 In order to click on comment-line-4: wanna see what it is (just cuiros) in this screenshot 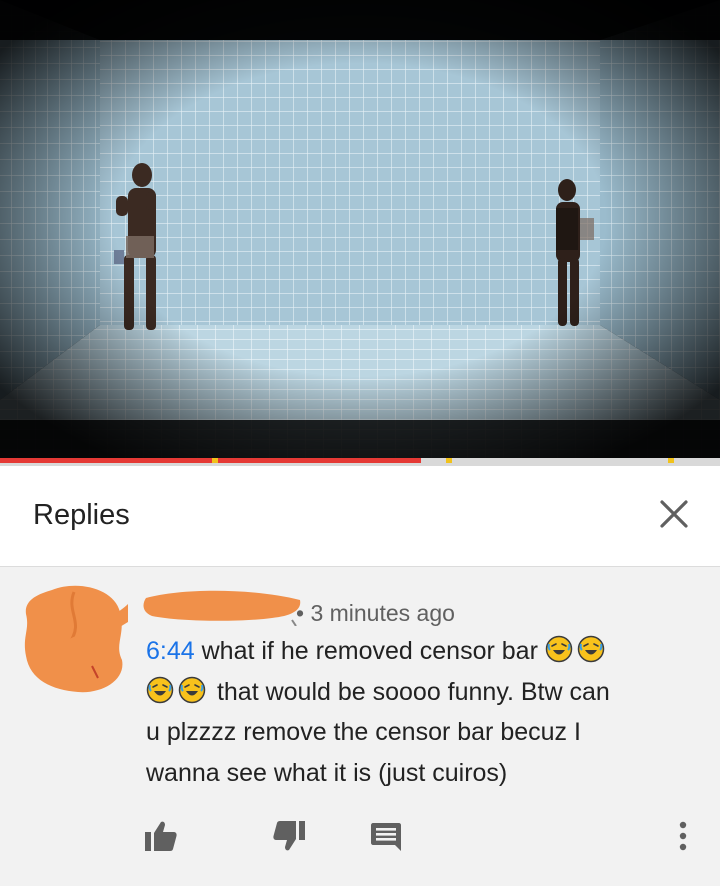, I will do `click(327, 772)`.